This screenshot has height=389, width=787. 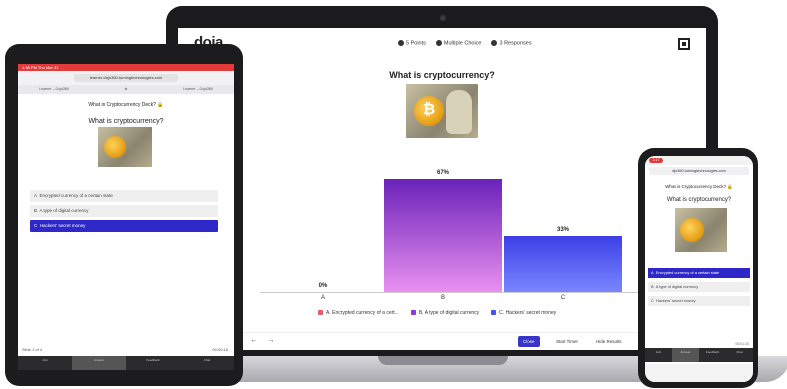 I want to click on question-meta: 5 Points Multiple Choice 3 Responses, so click(x=465, y=43).